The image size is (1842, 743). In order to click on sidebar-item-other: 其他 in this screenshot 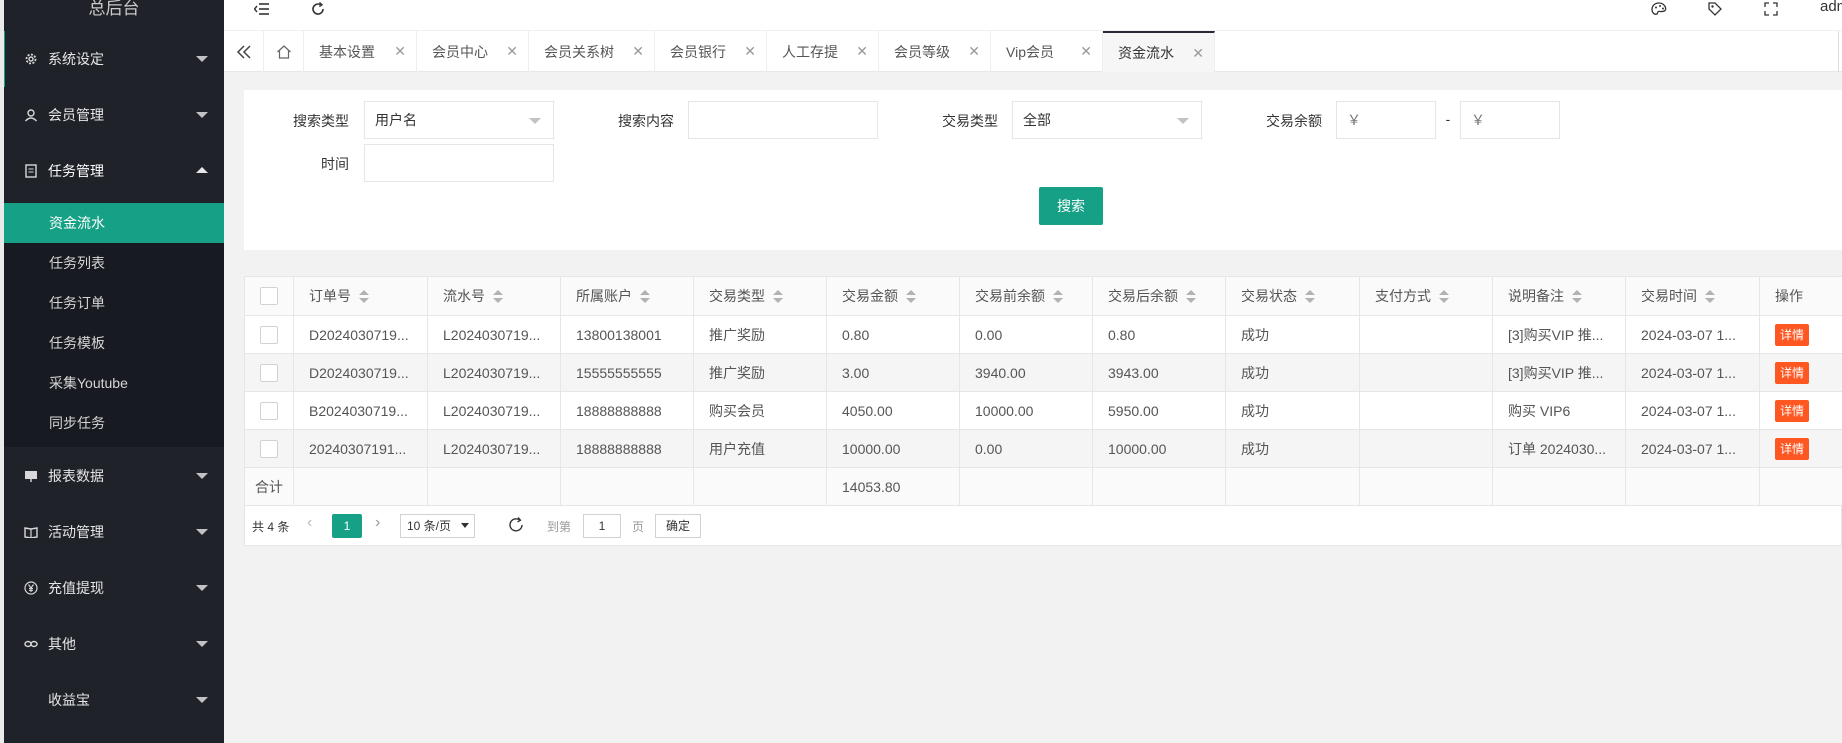, I will do `click(114, 644)`.